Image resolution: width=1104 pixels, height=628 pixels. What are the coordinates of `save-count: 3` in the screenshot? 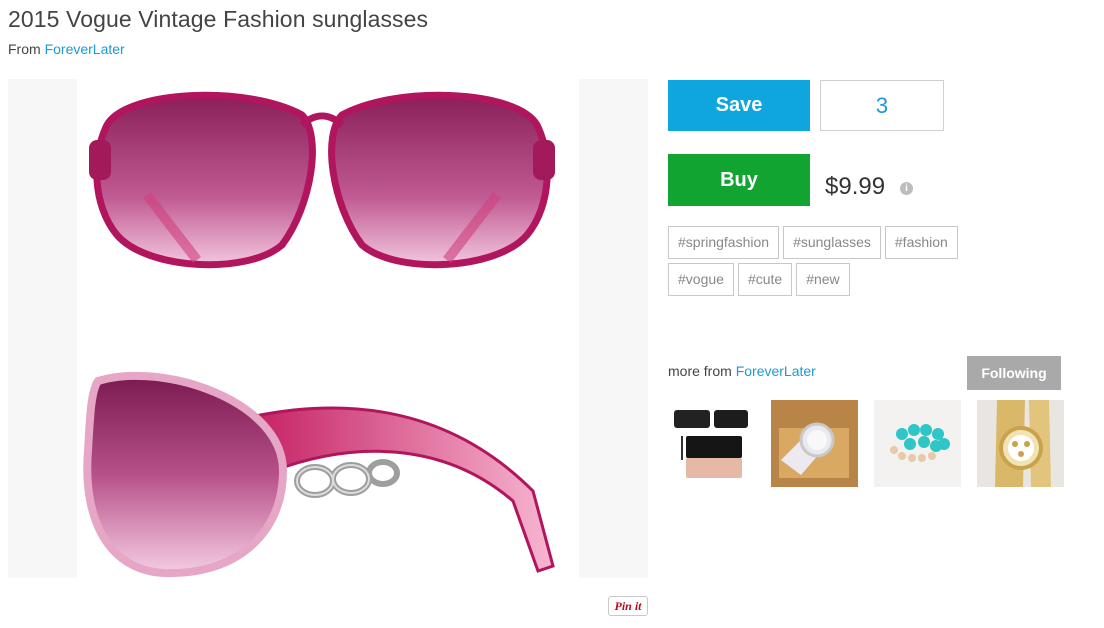 It's located at (882, 105).